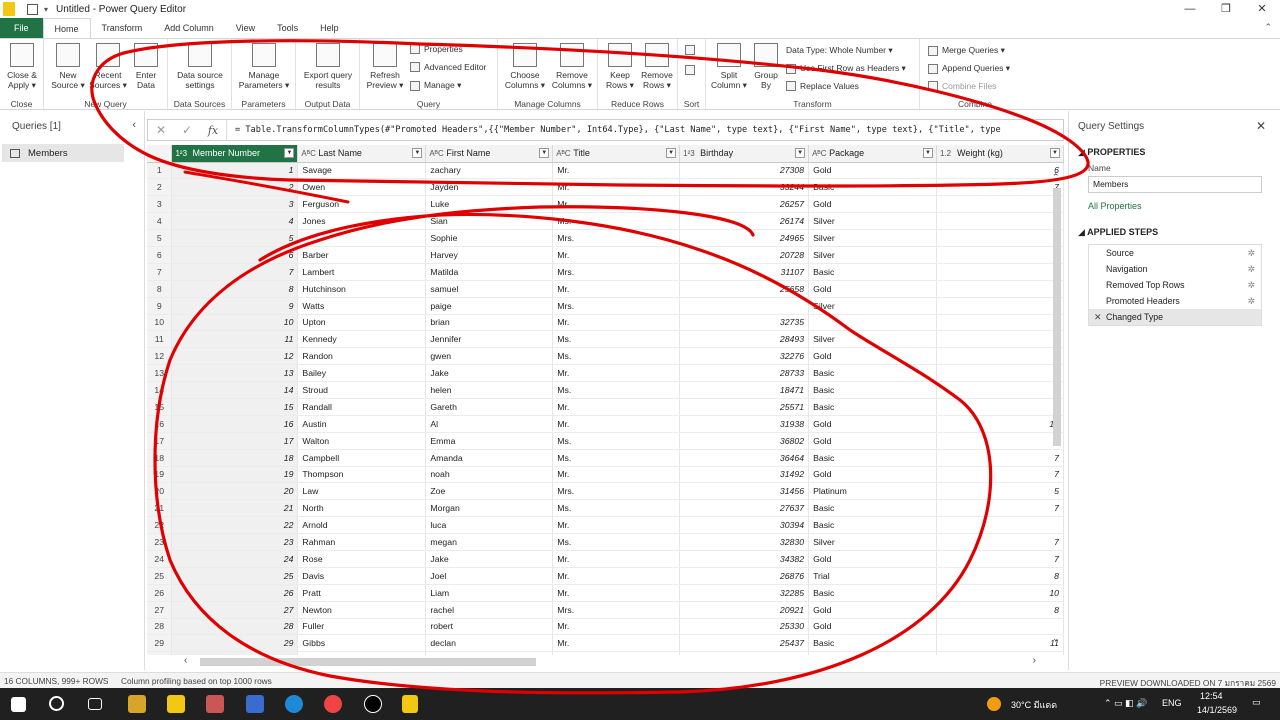 Image resolution: width=1280 pixels, height=720 pixels. I want to click on table-cell: 31938, so click(744, 424).